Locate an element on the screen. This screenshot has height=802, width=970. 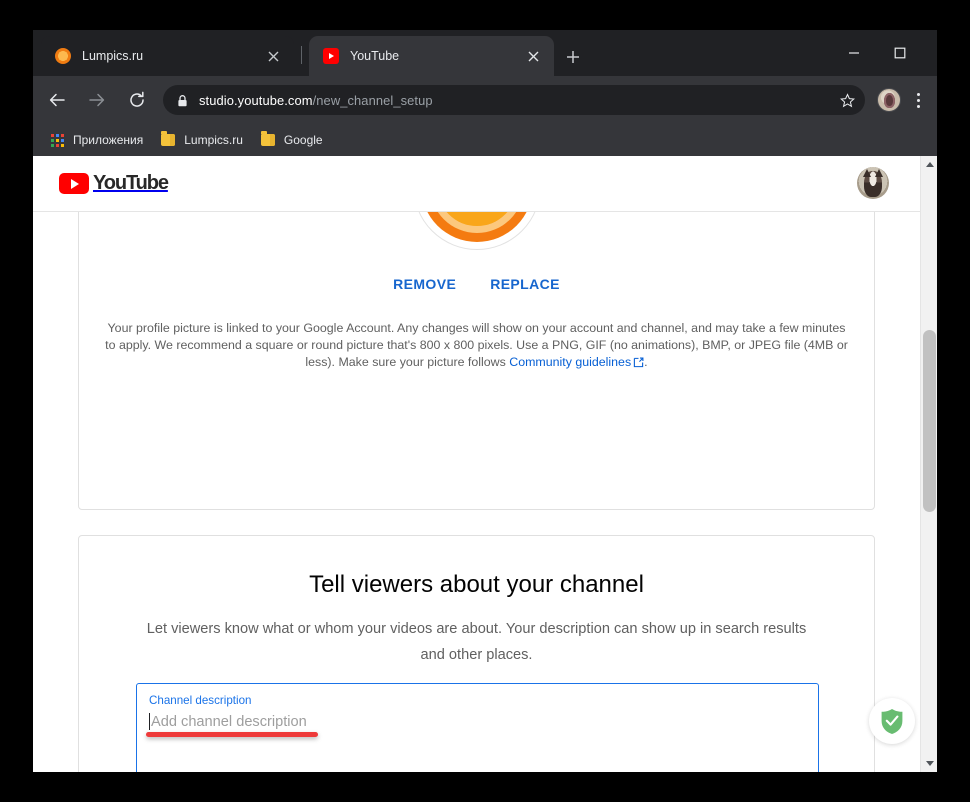
bookmark-label: Lumpics.ru is located at coordinates (213, 140).